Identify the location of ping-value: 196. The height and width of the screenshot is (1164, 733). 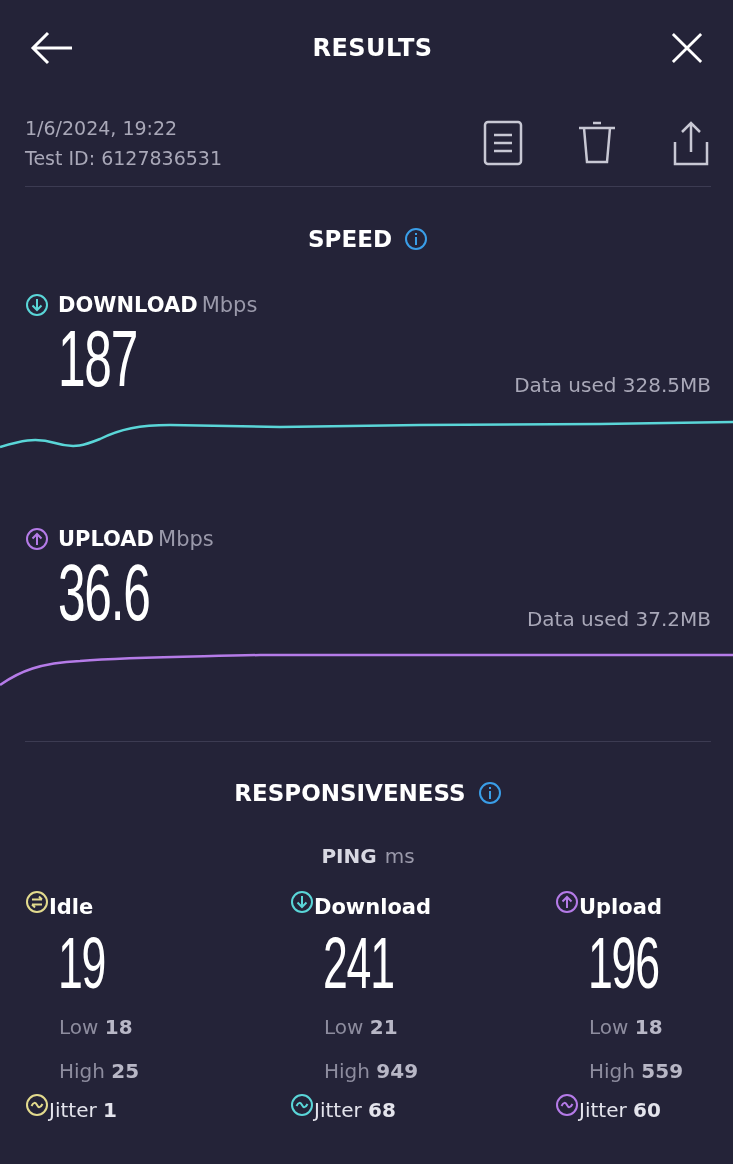
(623, 965).